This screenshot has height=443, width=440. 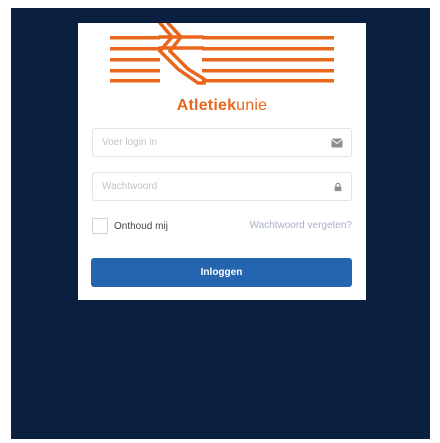 I want to click on forgot-password-link: Wachtwoord vergeten?, so click(x=301, y=225).